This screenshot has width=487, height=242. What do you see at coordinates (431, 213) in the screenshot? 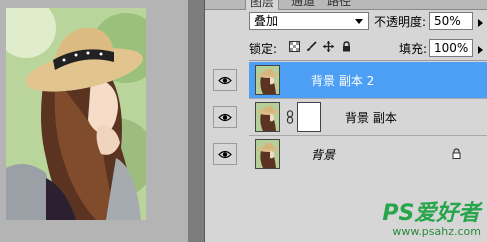
I see `watermark-brand: PS爱好者` at bounding box center [431, 213].